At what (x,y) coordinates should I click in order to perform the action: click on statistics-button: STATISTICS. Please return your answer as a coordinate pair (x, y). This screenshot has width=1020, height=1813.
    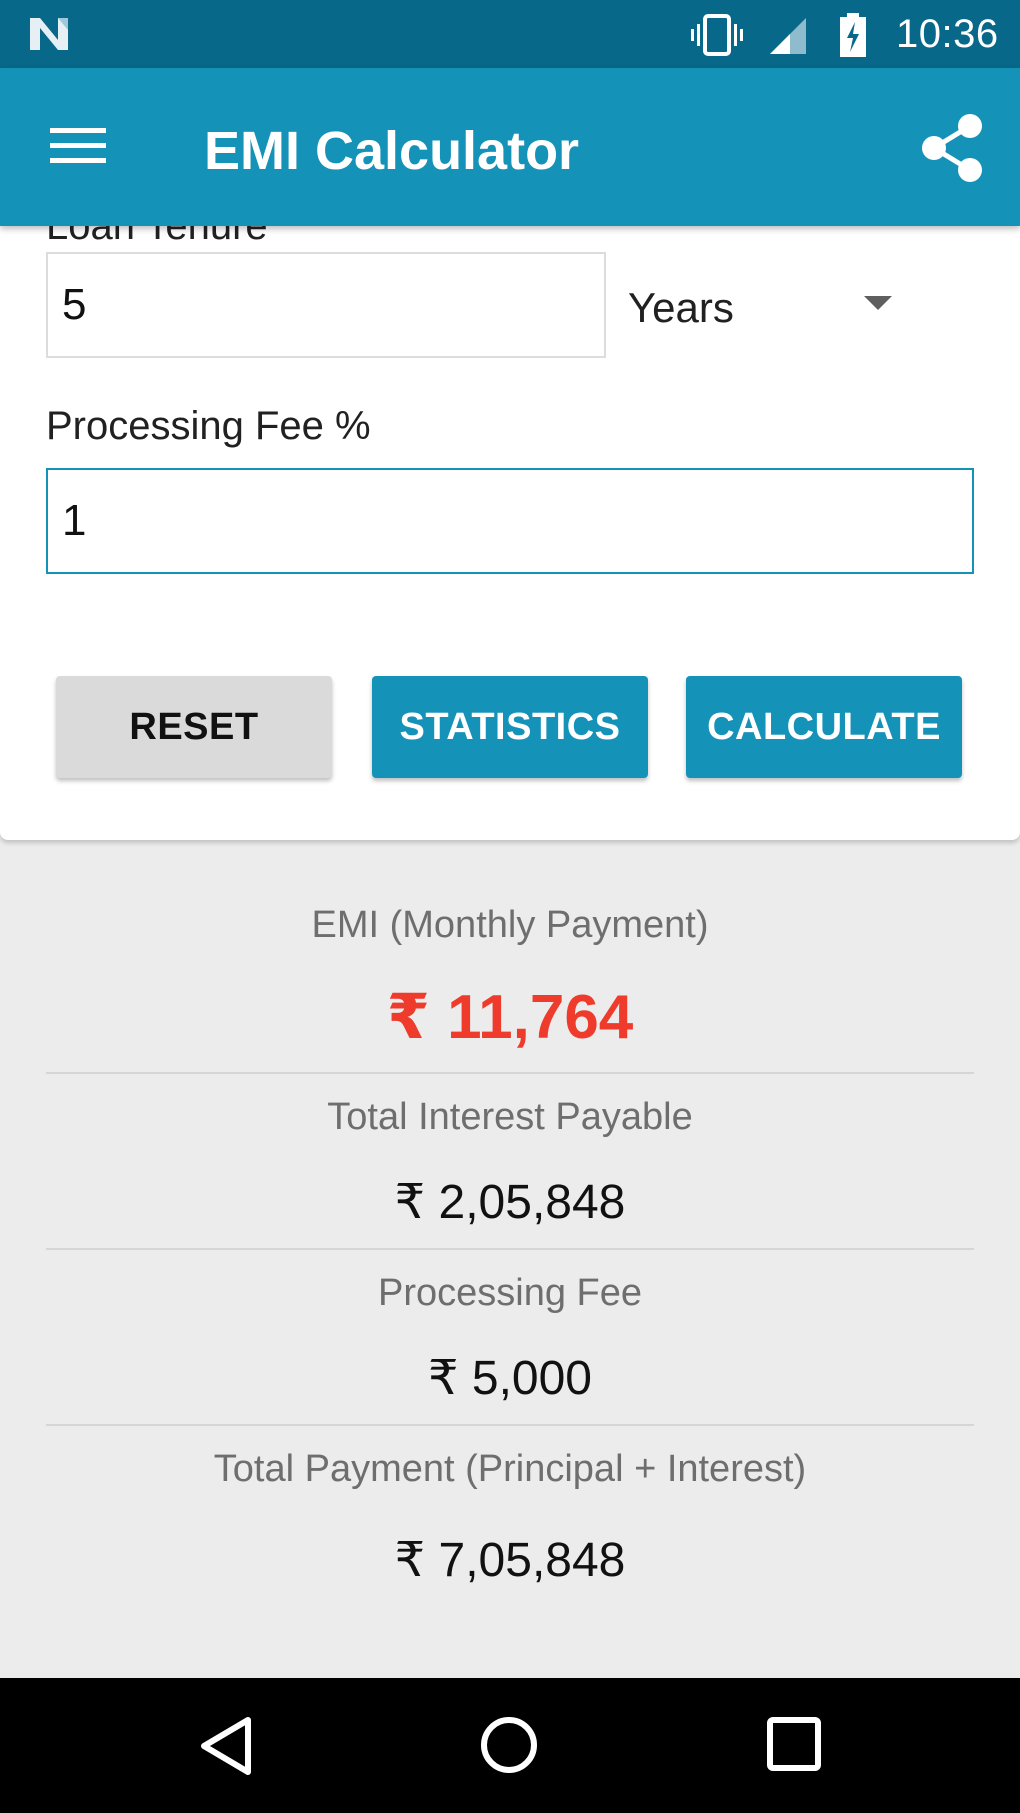
    Looking at the image, I should click on (510, 727).